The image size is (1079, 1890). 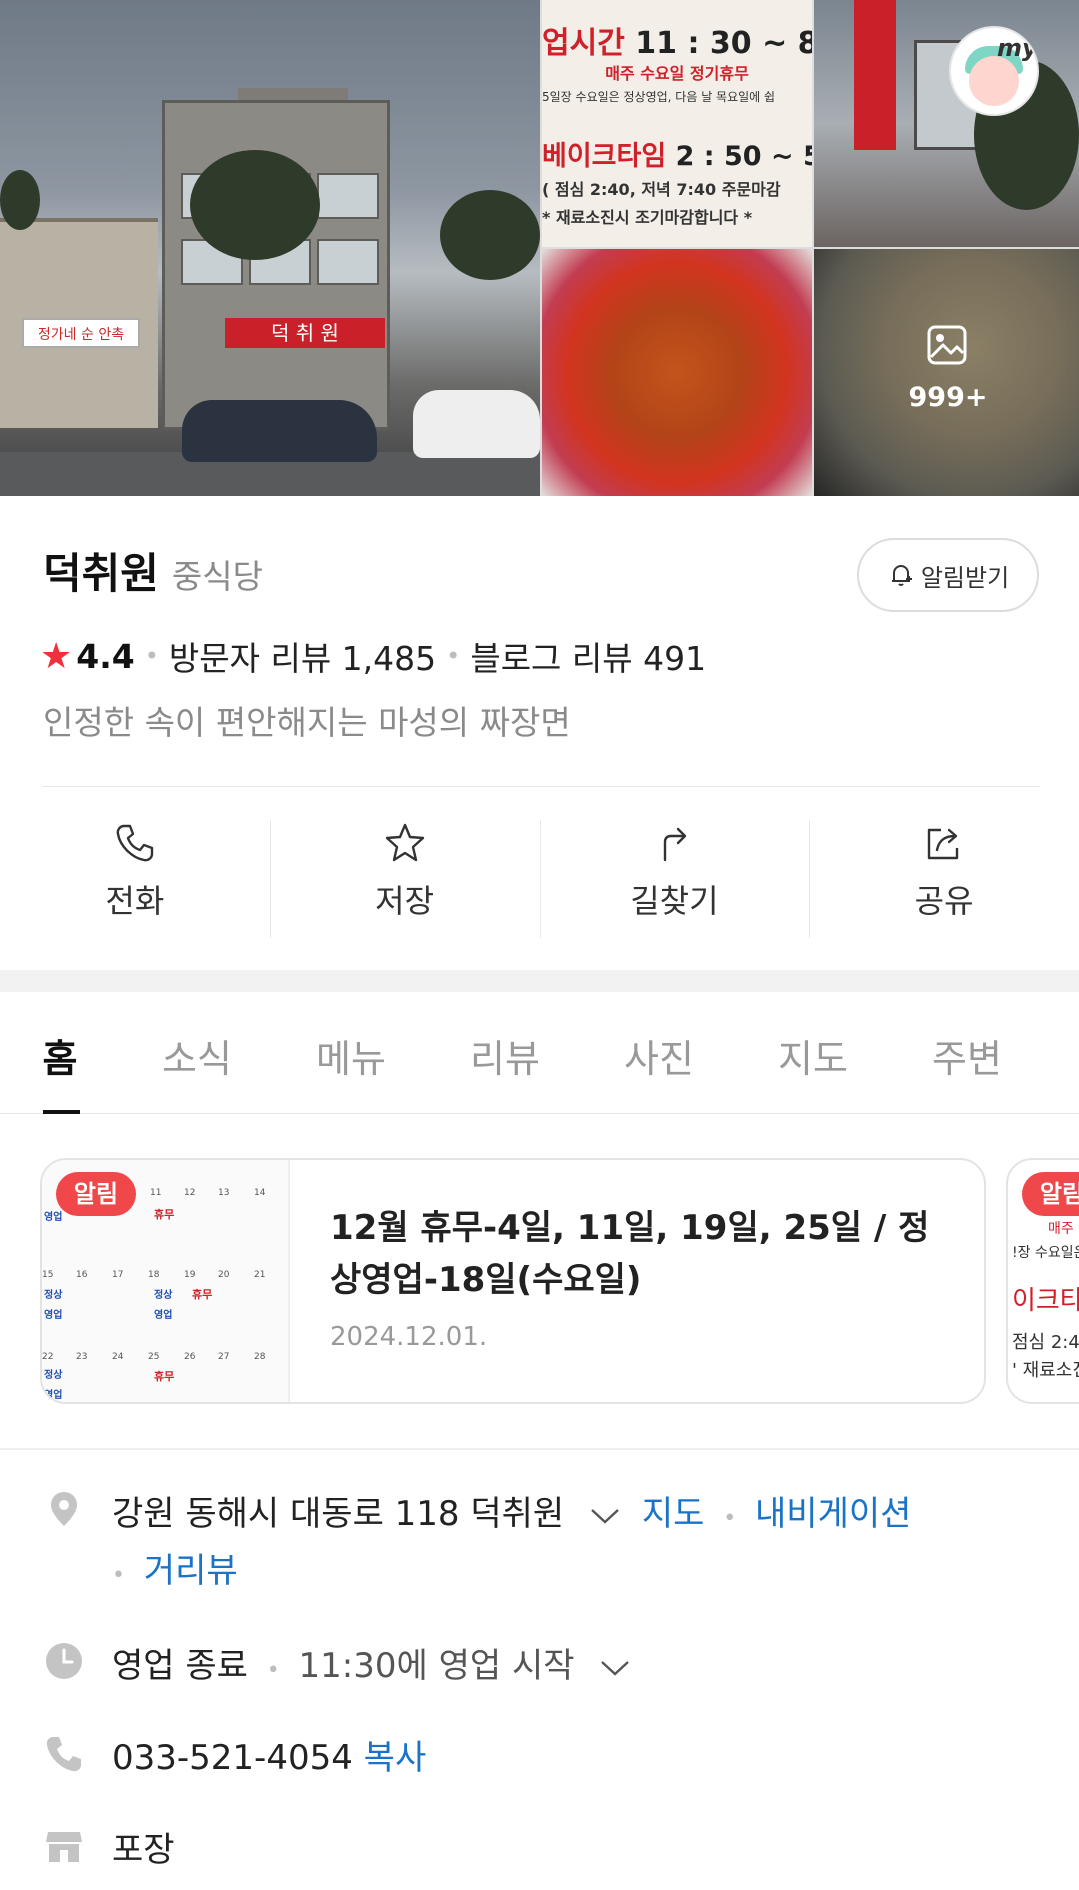 I want to click on sign-break-time: 2 : 50 ~ 5 :, so click(x=743, y=156).